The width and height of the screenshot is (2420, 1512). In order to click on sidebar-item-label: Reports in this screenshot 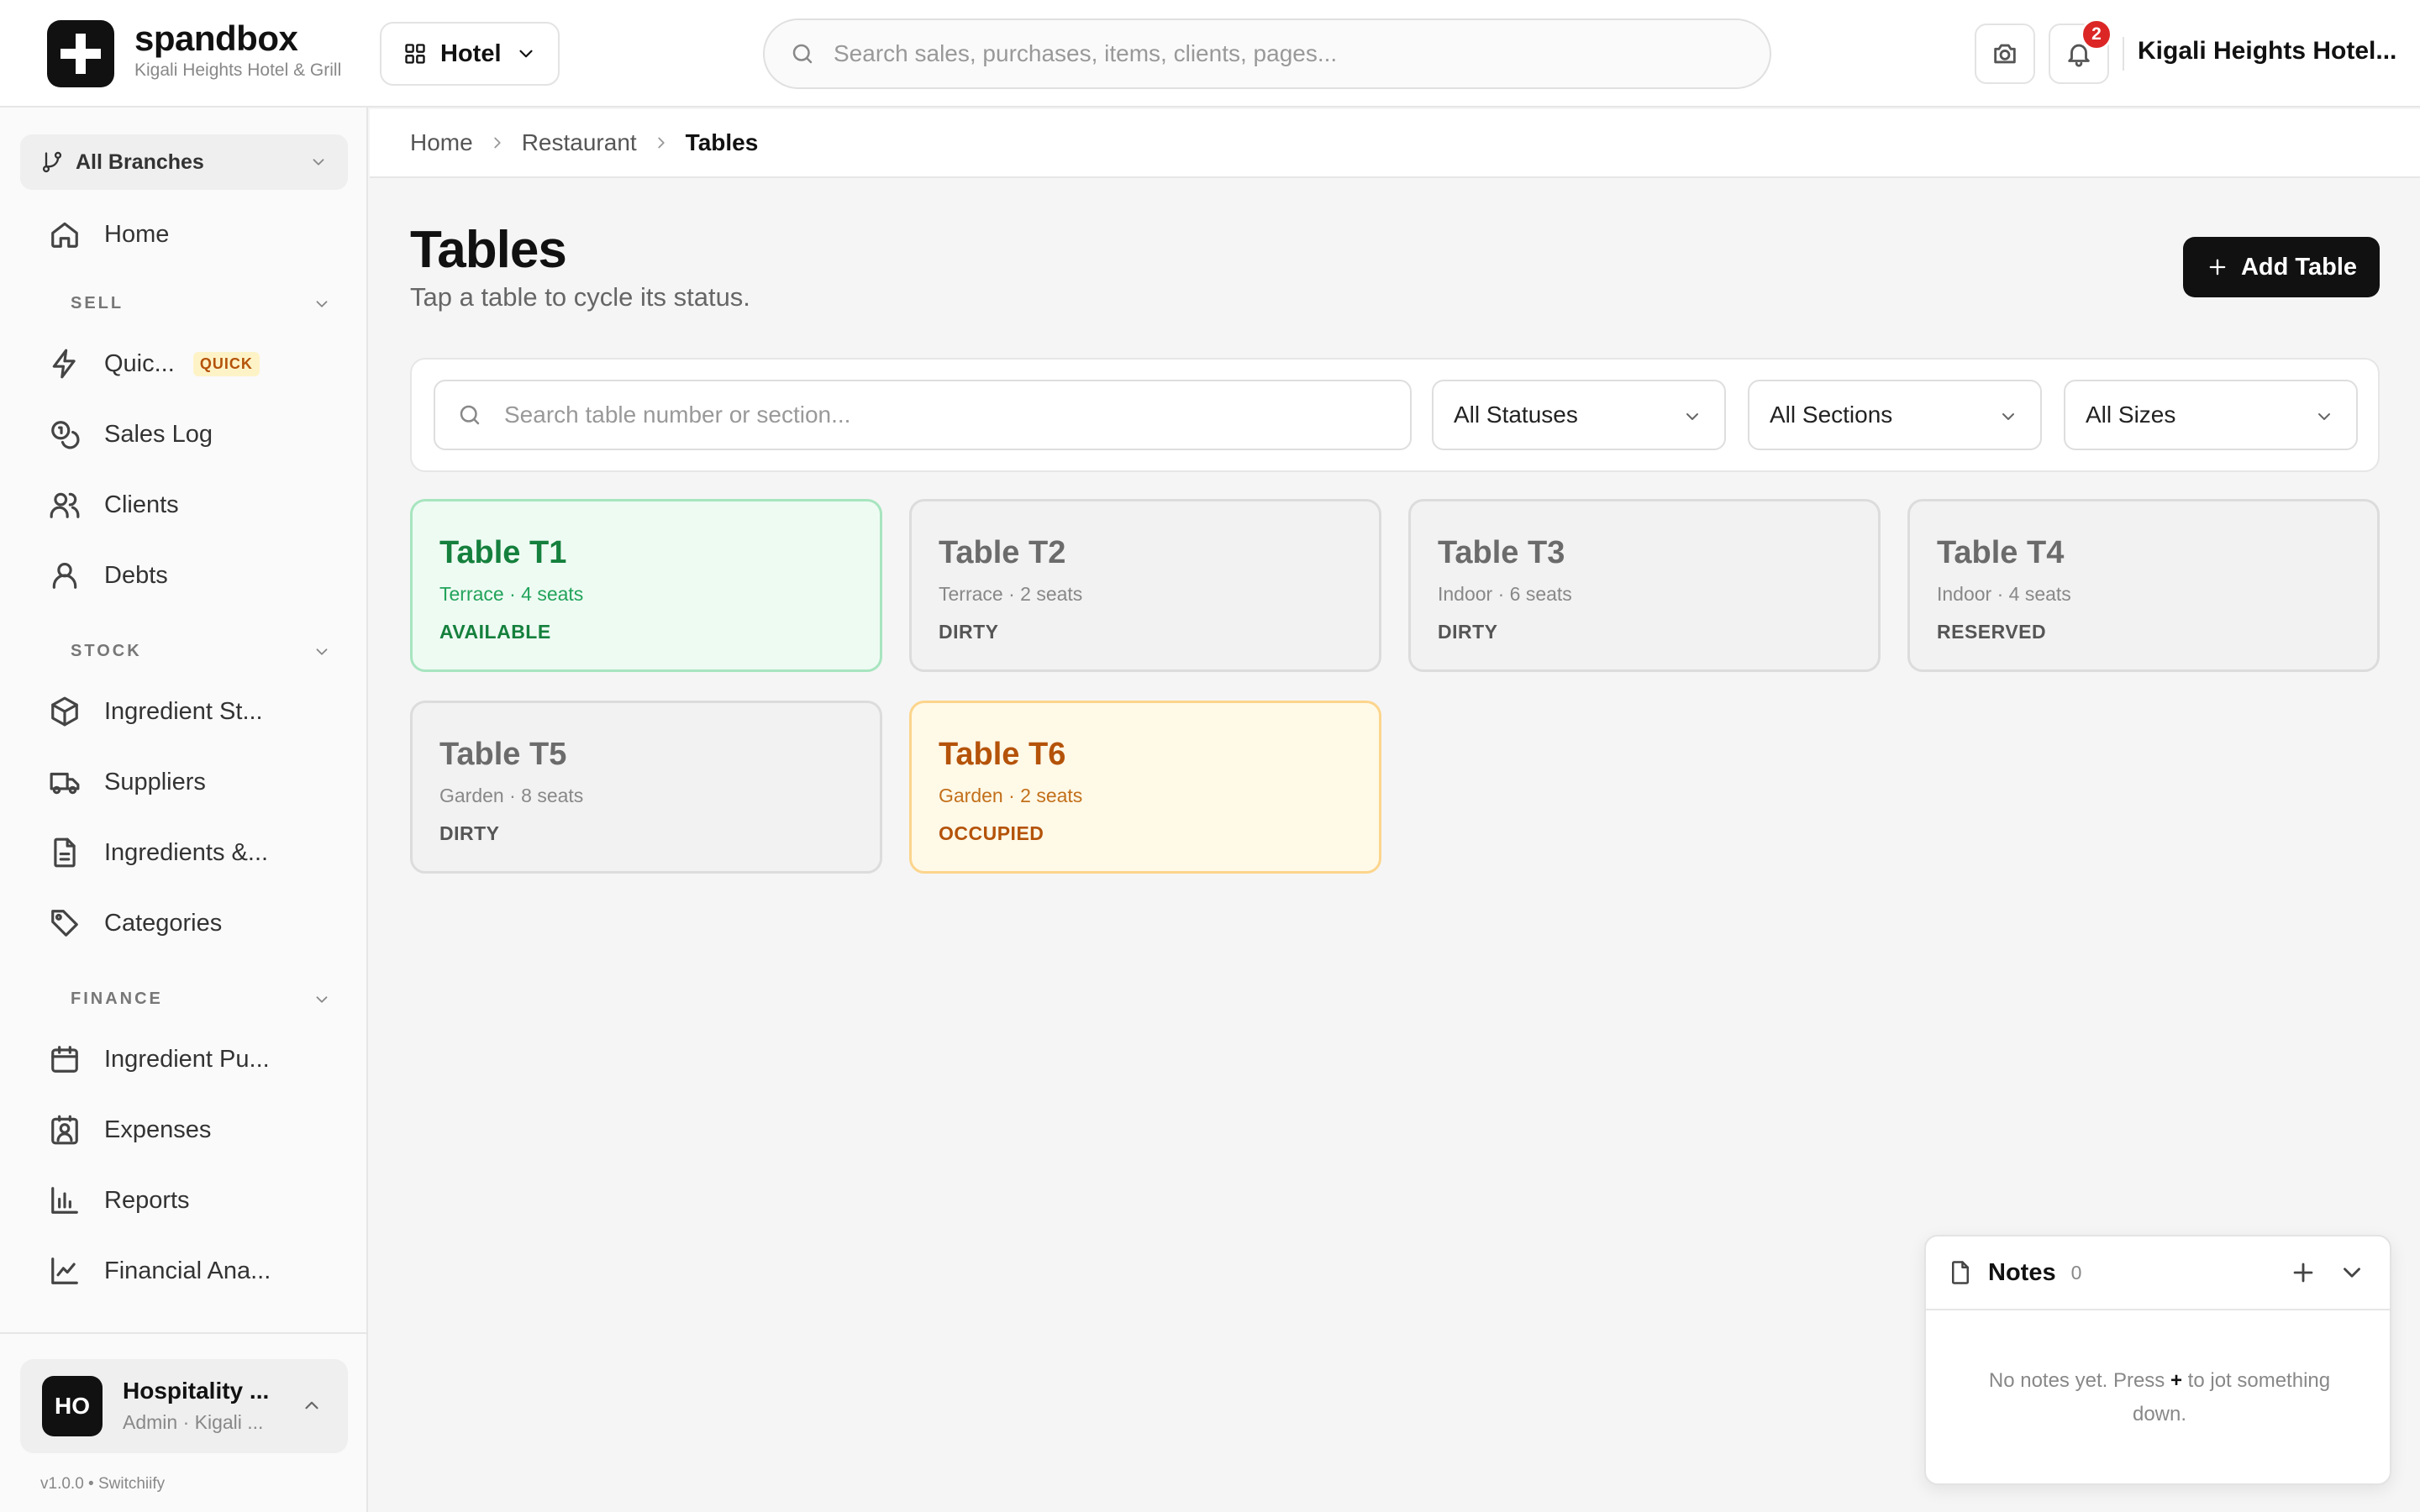, I will do `click(147, 1200)`.